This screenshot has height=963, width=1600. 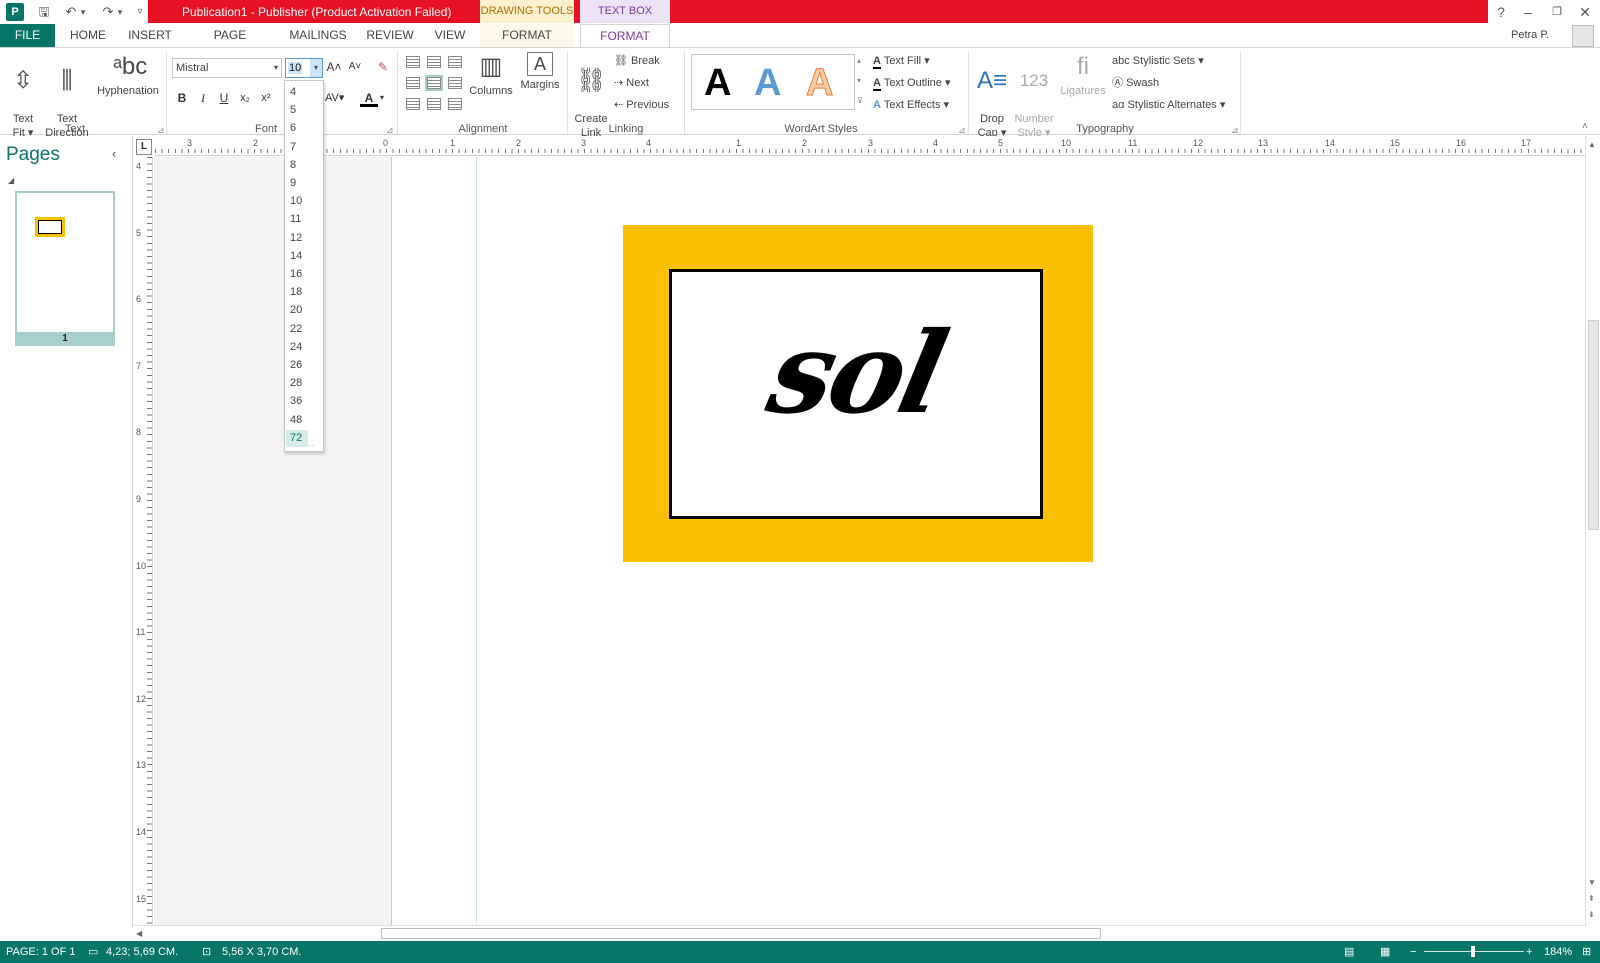 I want to click on font-size-dropdown-list: ····· 4567891011121416182022242628364872, so click(x=304, y=266).